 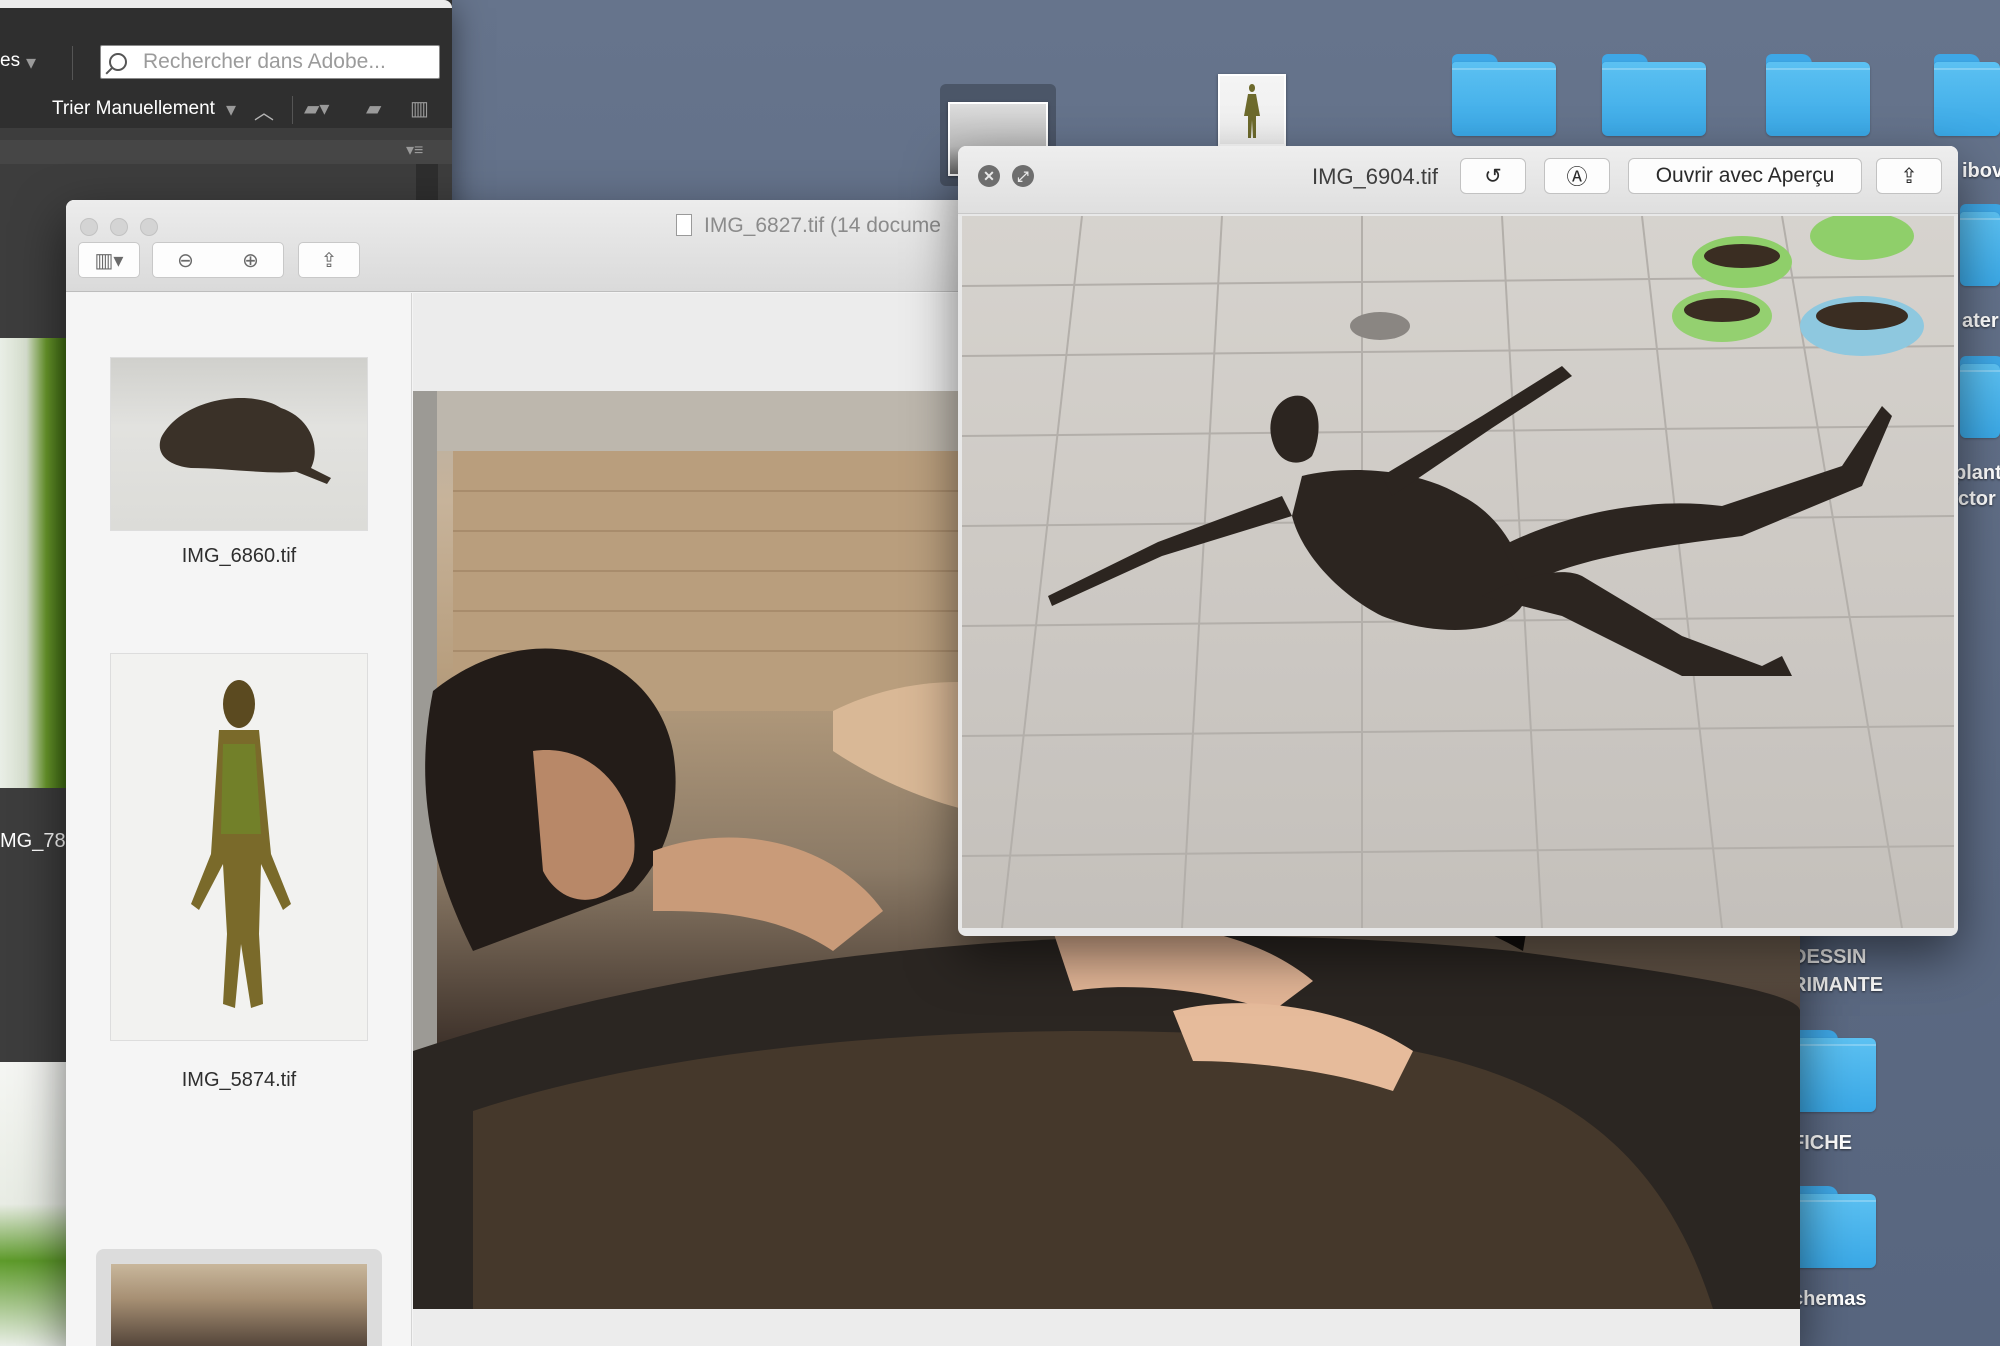 I want to click on minimize-button, so click(x=119, y=227).